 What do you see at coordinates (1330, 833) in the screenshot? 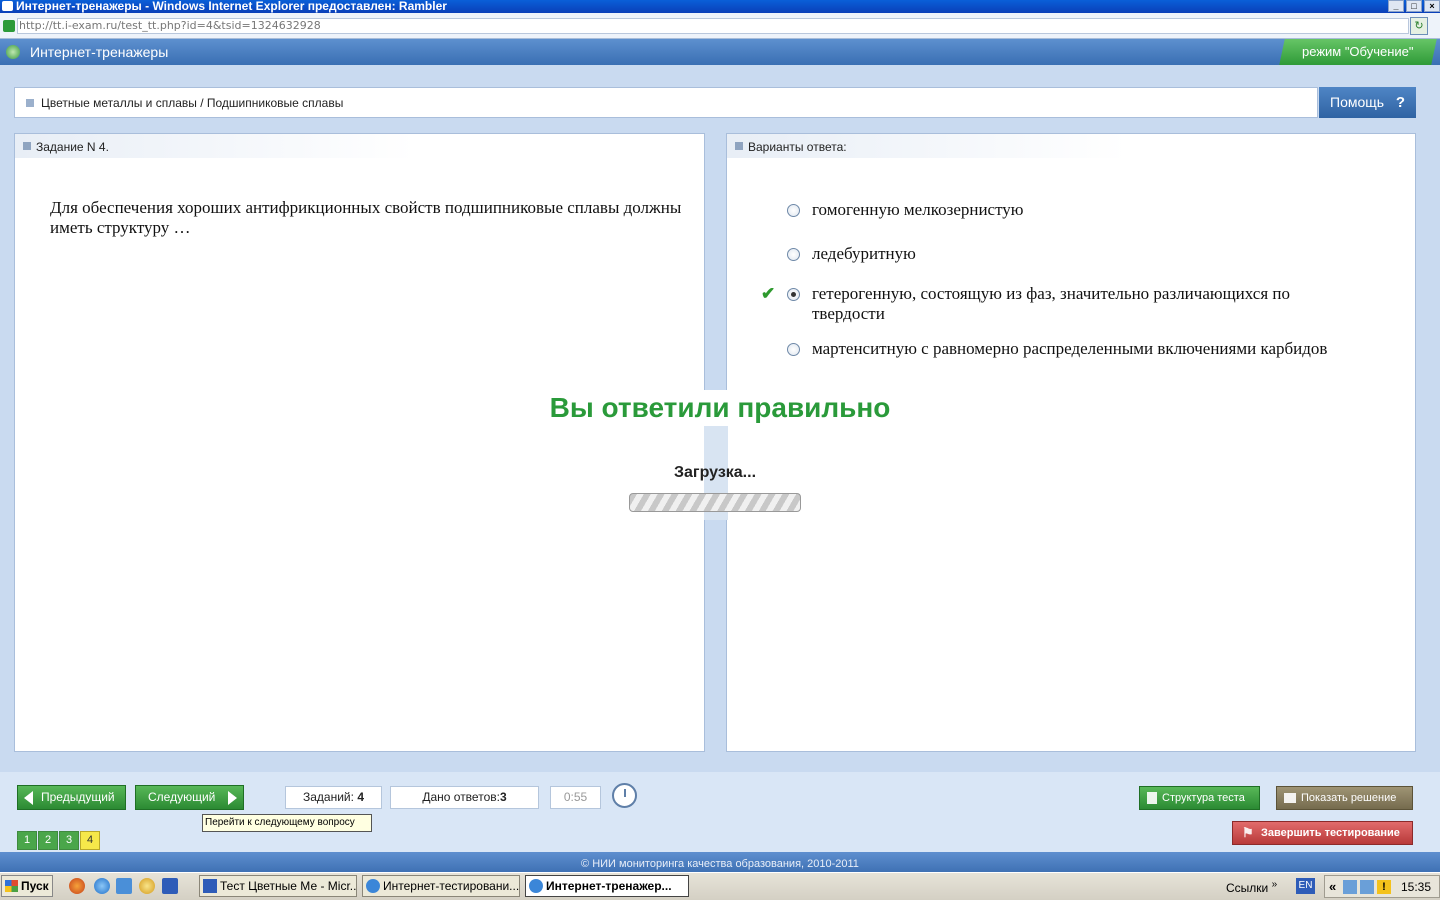
I see `finish-label: Завершить тестирование` at bounding box center [1330, 833].